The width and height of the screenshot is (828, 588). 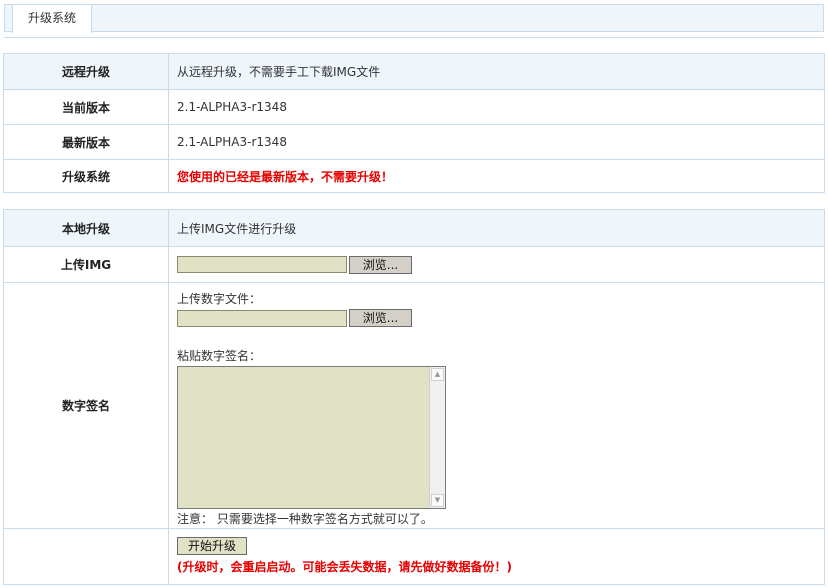 What do you see at coordinates (219, 299) in the screenshot?
I see `signature-file-label: 上传数字文件：` at bounding box center [219, 299].